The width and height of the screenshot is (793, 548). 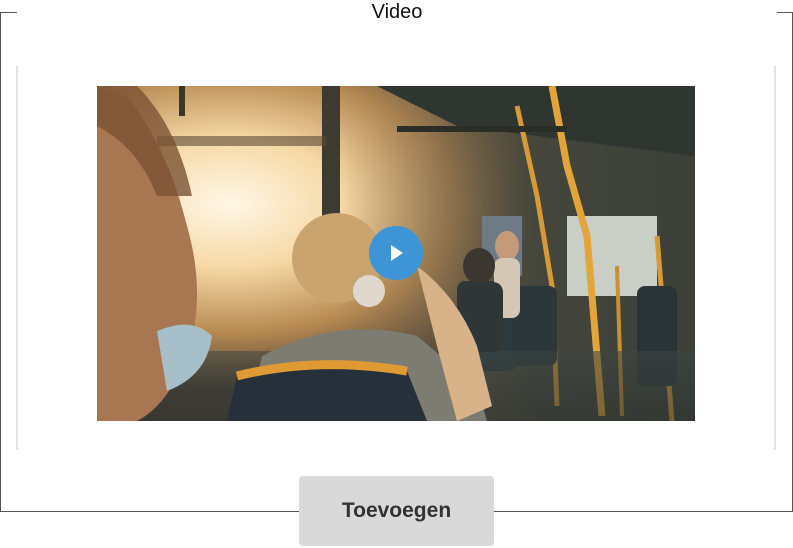 What do you see at coordinates (396, 511) in the screenshot?
I see `add-button: Toevoegen` at bounding box center [396, 511].